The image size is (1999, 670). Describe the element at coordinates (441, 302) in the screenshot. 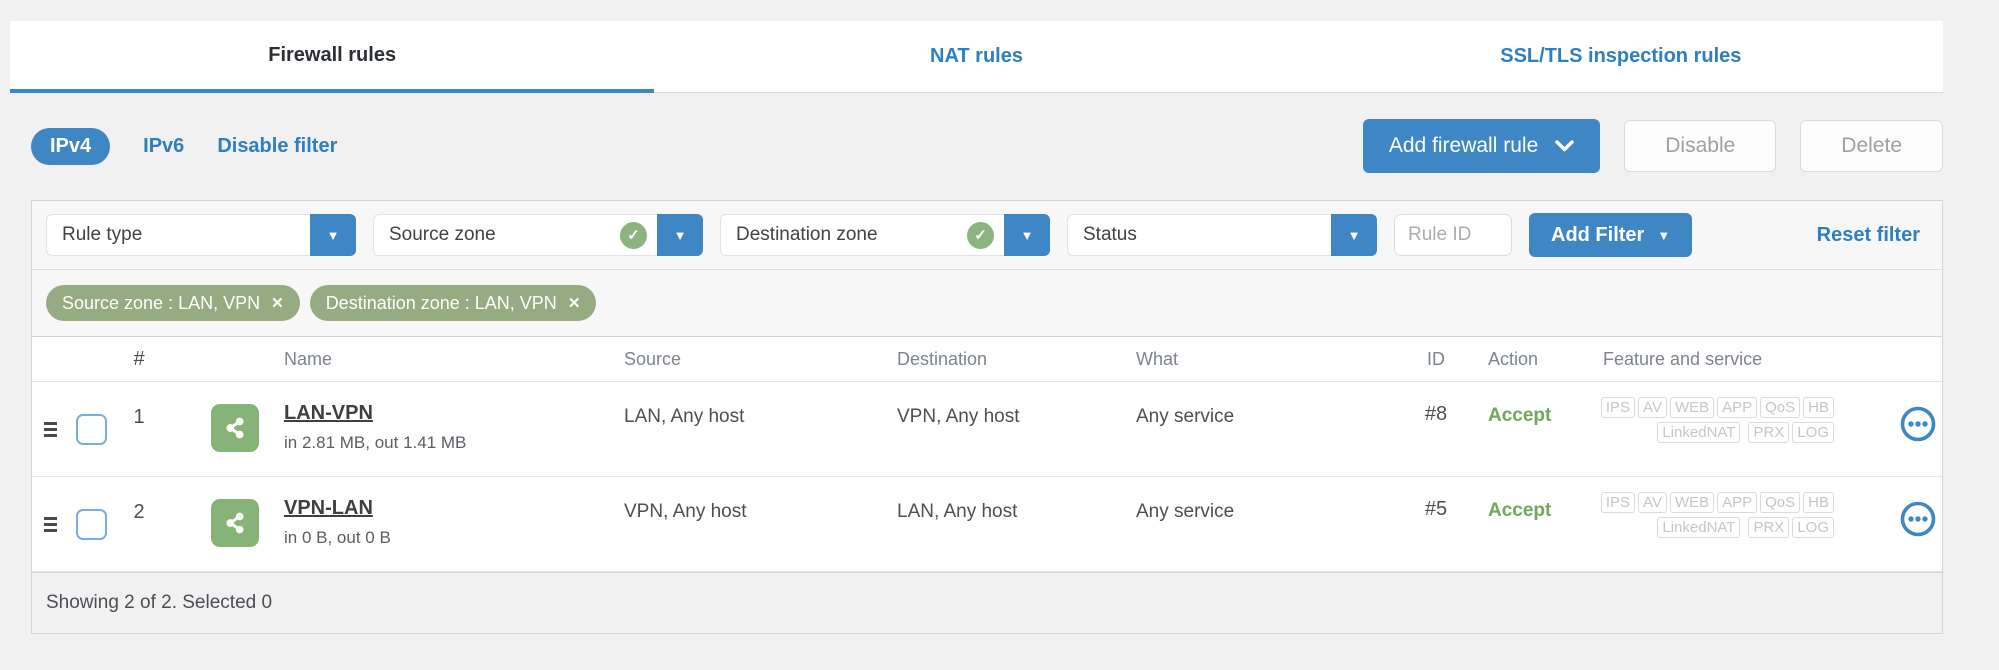

I see `chip-destination-zone-label: Destination zone : LAN, VPN` at that location.